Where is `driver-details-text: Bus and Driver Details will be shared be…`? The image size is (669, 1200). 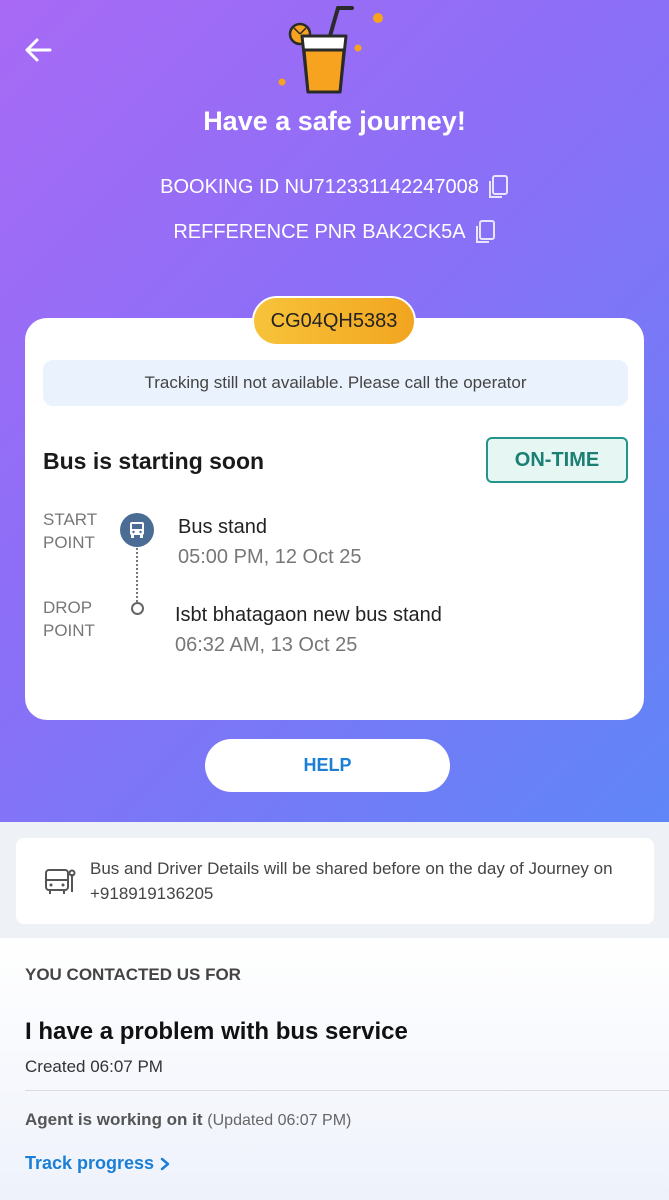 driver-details-text: Bus and Driver Details will be shared be… is located at coordinates (351, 881).